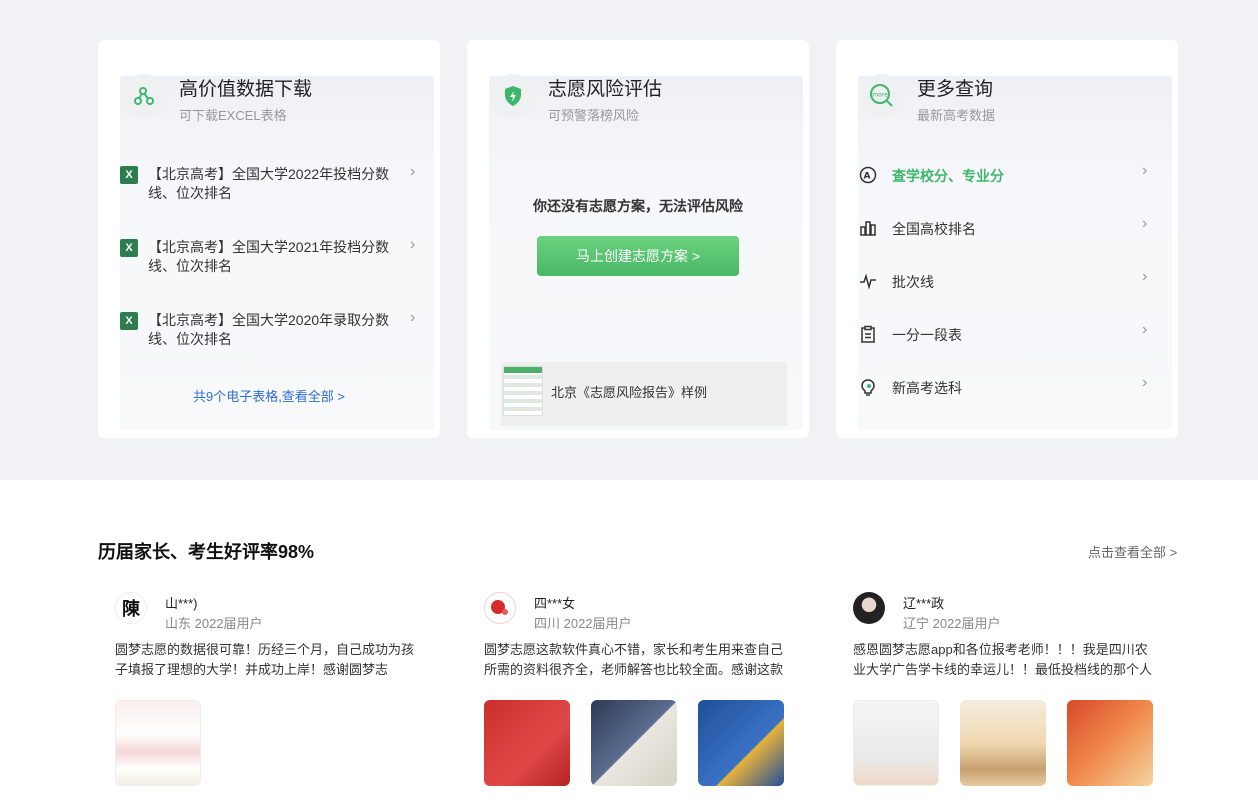 The width and height of the screenshot is (1258, 808). Describe the element at coordinates (629, 392) in the screenshot. I see `report-sample-label: 北京《志愿风险报告》样例` at that location.